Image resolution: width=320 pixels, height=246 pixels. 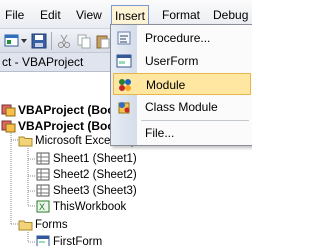 What do you see at coordinates (181, 15) in the screenshot?
I see `menu-format: Format` at bounding box center [181, 15].